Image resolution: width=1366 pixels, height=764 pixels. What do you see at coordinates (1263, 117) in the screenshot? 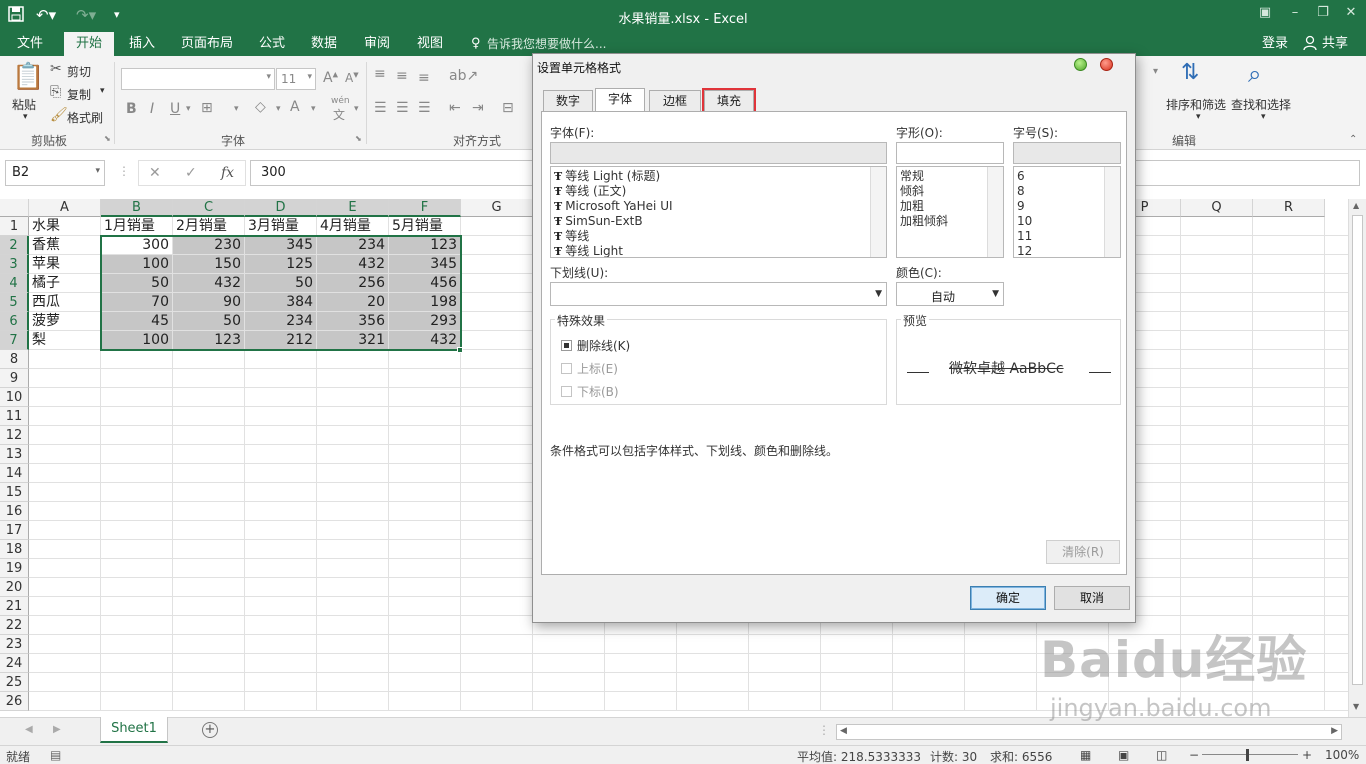
I see `find-dropdown-icon: ▾` at bounding box center [1263, 117].